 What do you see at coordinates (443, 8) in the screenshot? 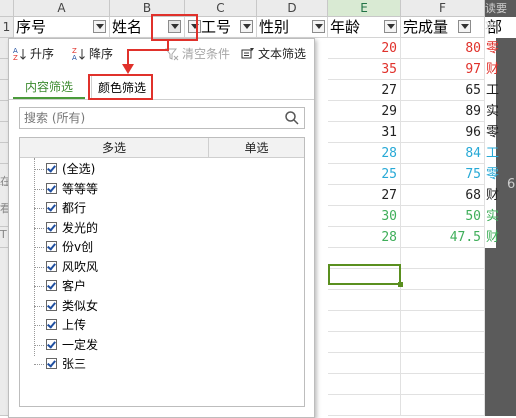
I see `column-header-f: F` at bounding box center [443, 8].